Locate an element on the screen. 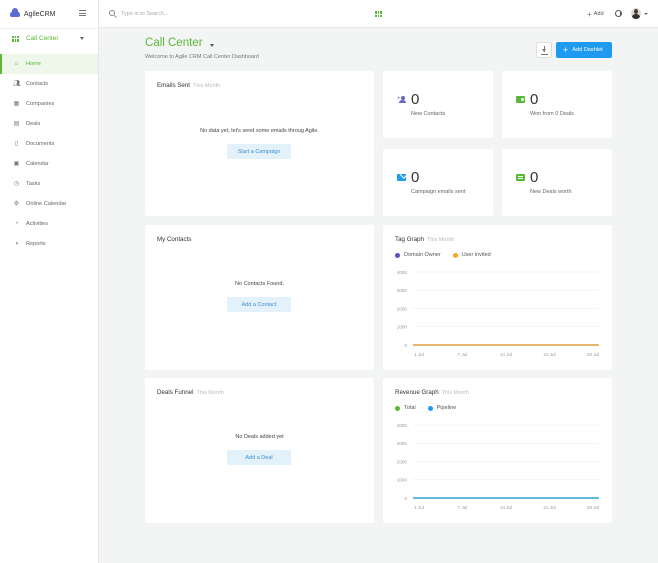 This screenshot has height=563, width=658. contacts-icon: 👥︎ is located at coordinates (17, 83).